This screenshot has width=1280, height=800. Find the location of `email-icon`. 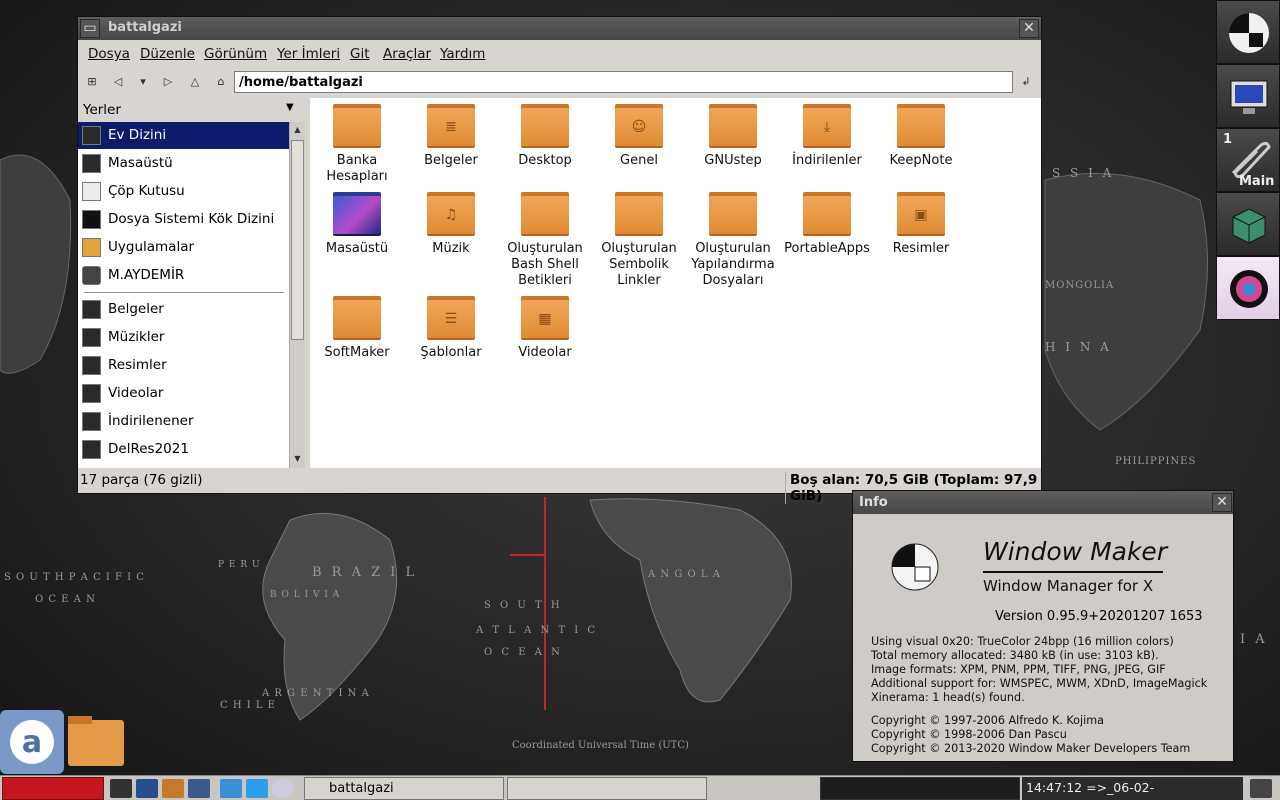

email-icon is located at coordinates (231, 788).